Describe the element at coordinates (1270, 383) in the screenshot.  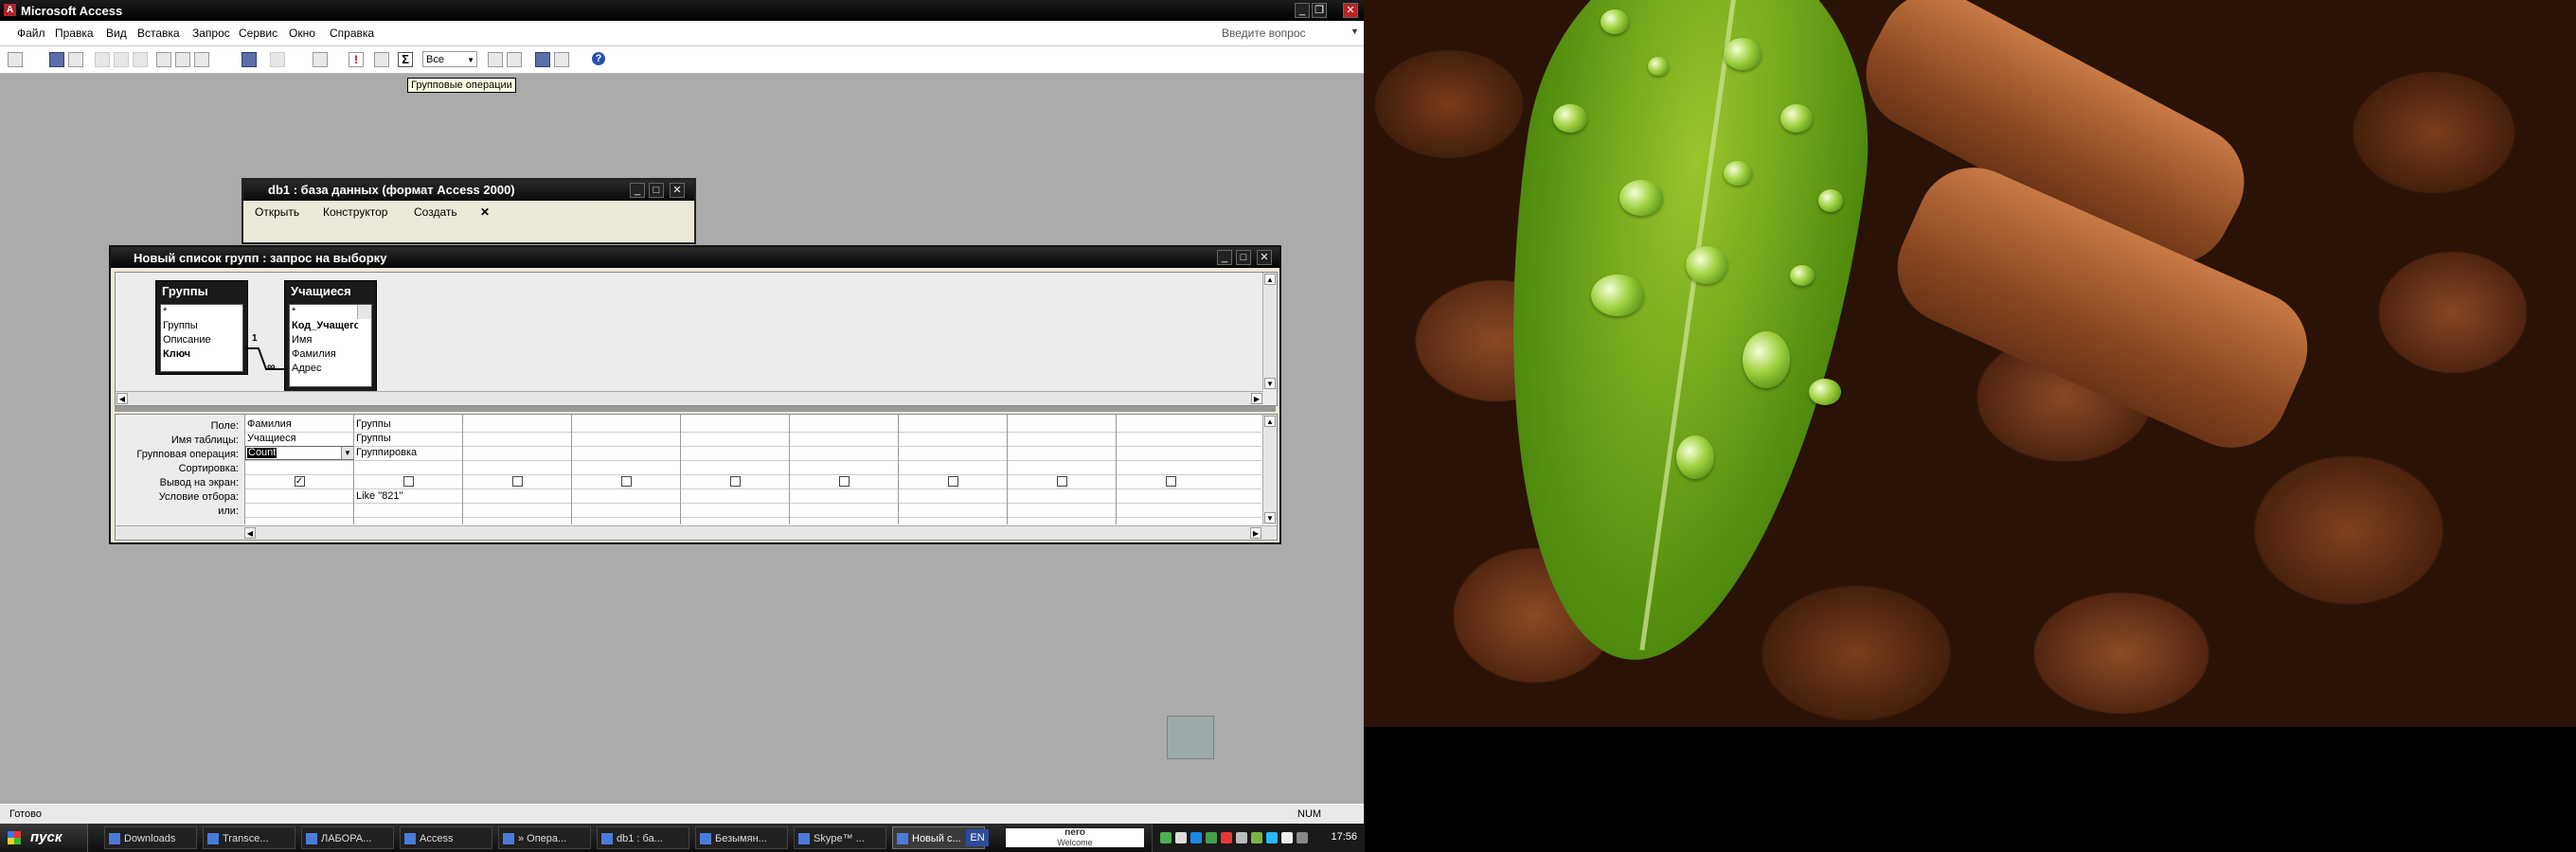
I see `scroll-down-icon: ▼` at that location.